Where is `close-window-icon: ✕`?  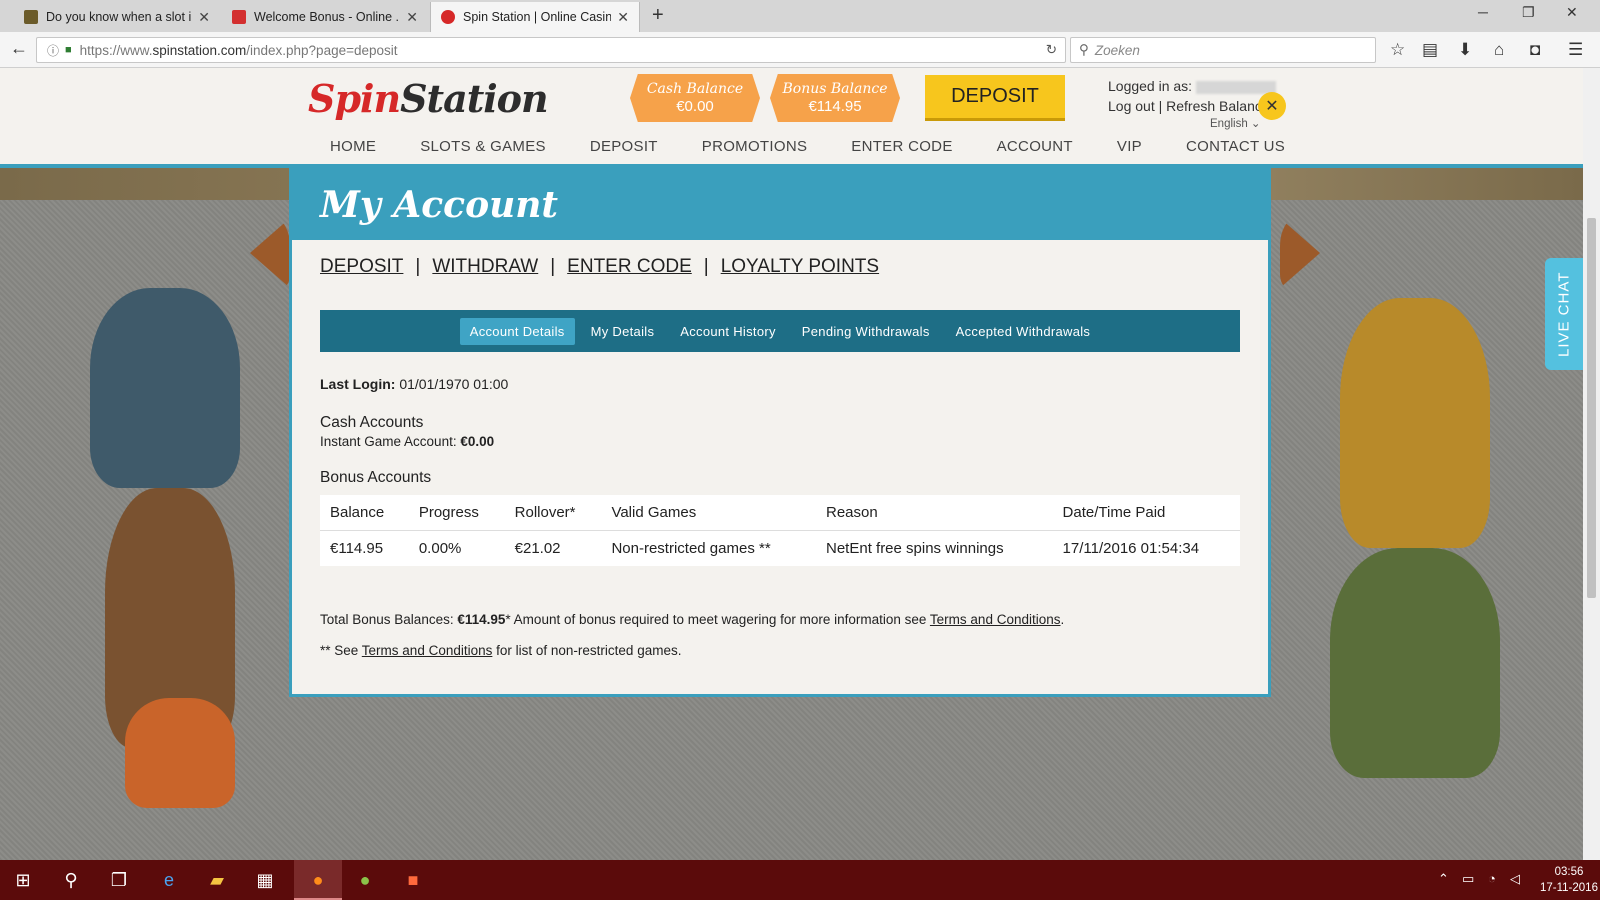
close-window-icon: ✕ is located at coordinates (1572, 12).